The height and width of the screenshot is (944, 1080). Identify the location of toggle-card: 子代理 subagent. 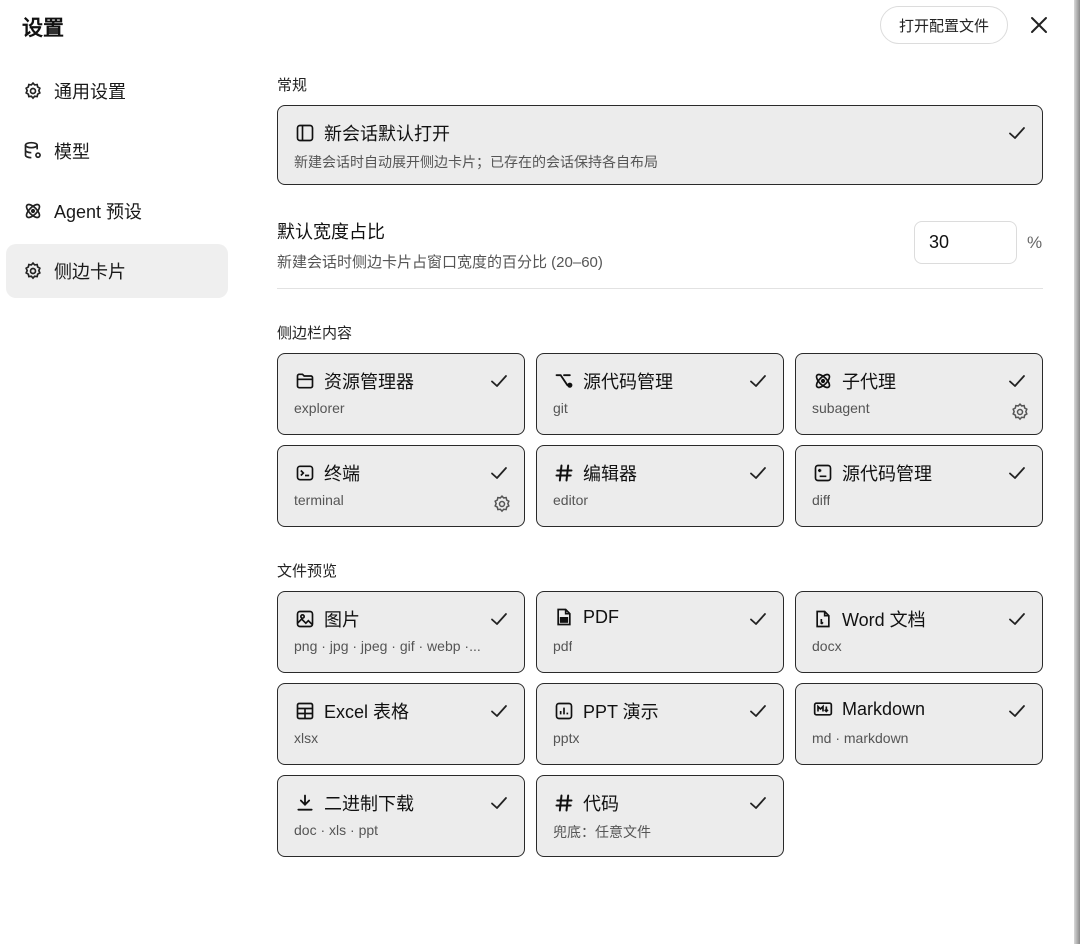
(919, 394).